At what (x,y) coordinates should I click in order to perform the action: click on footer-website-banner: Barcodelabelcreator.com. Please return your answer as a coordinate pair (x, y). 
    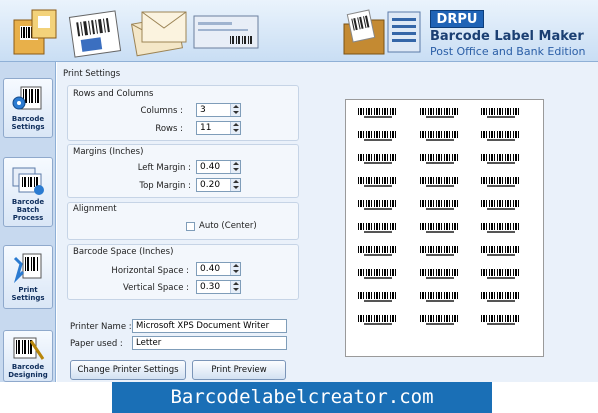
    Looking at the image, I should click on (302, 397).